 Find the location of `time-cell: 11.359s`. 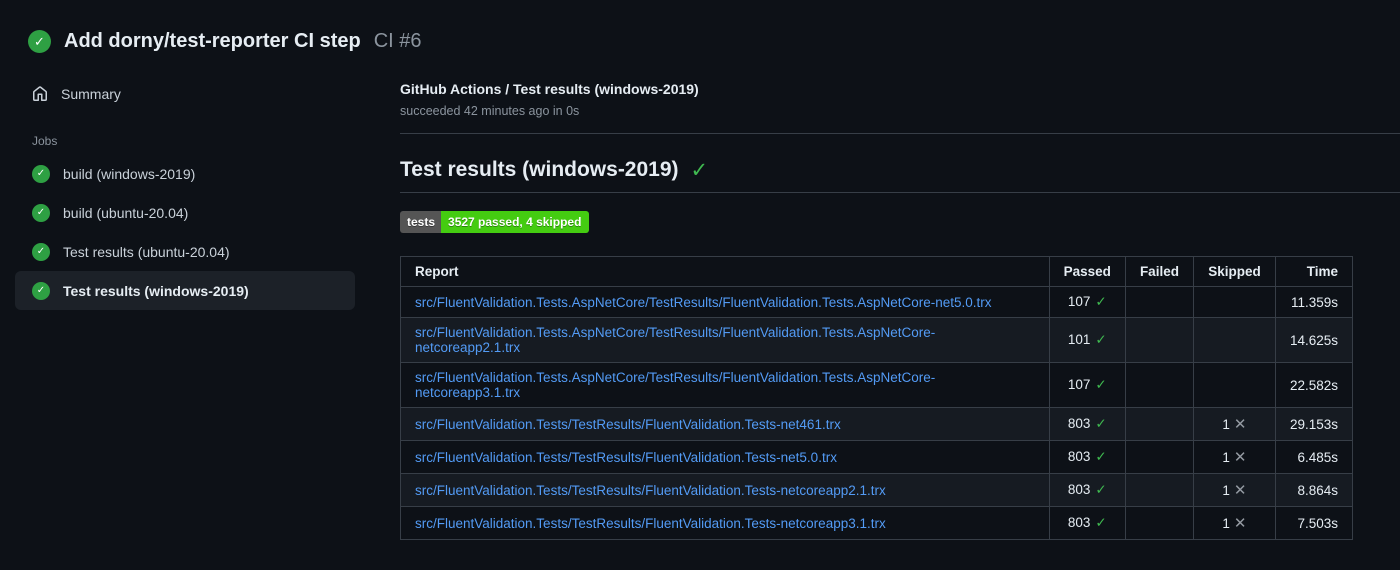

time-cell: 11.359s is located at coordinates (1314, 302).